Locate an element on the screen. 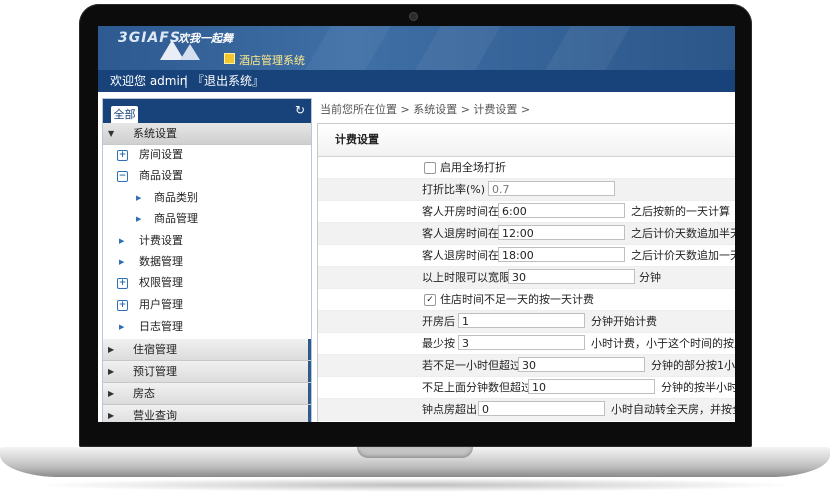 The height and width of the screenshot is (503, 830). sidebar-item-users: + 用户管理 is located at coordinates (212, 305).